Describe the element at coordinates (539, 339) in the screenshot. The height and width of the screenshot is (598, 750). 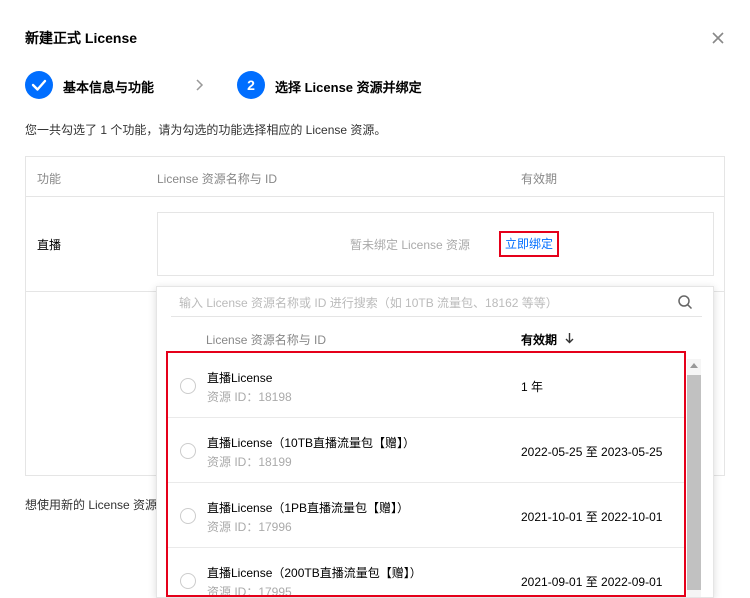
I see `dropdown-header-validity: 有效期` at that location.